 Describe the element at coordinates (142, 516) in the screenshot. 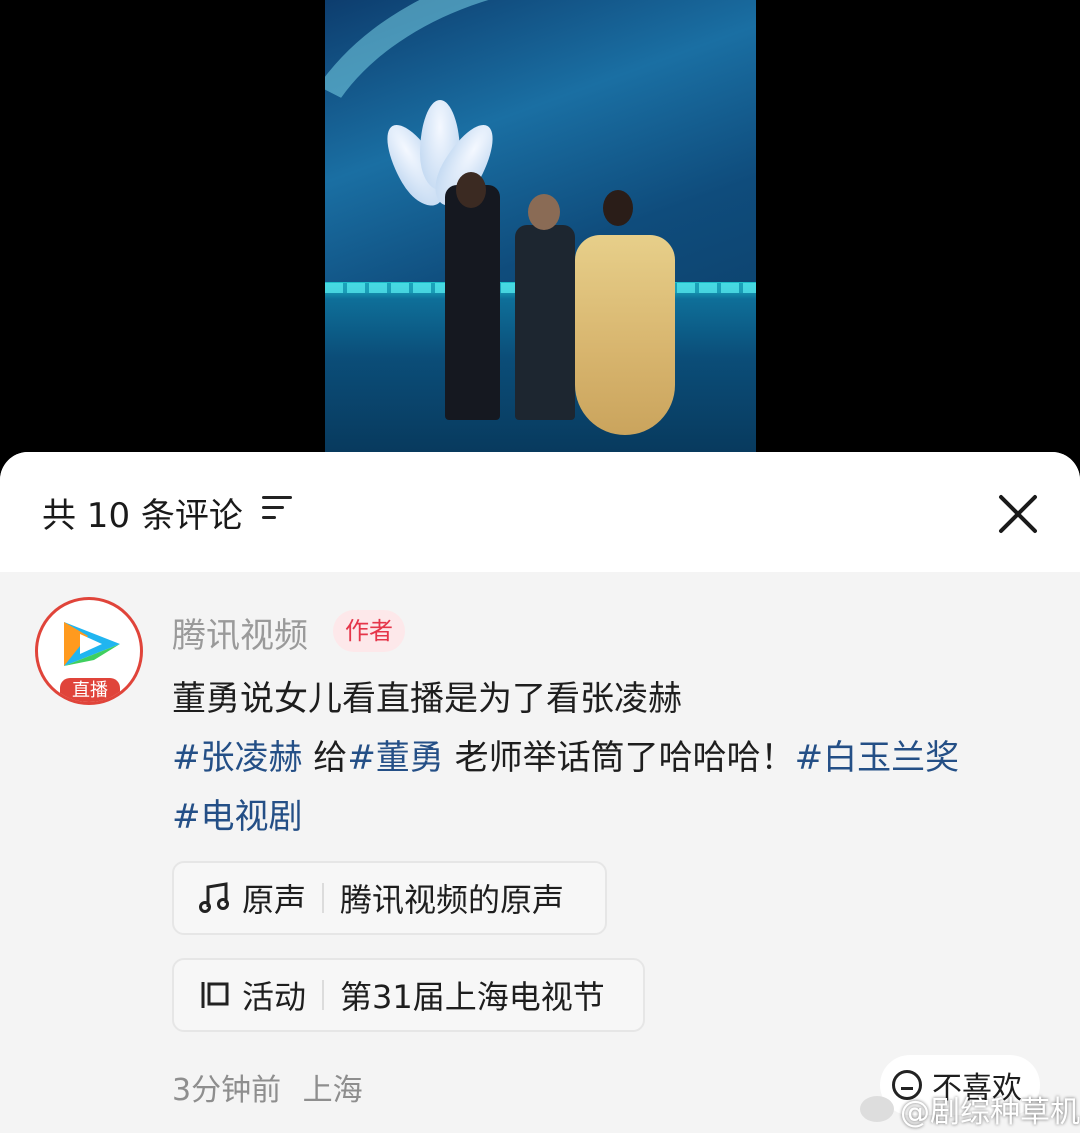

I see `comment-count: 共 10 条评论` at that location.